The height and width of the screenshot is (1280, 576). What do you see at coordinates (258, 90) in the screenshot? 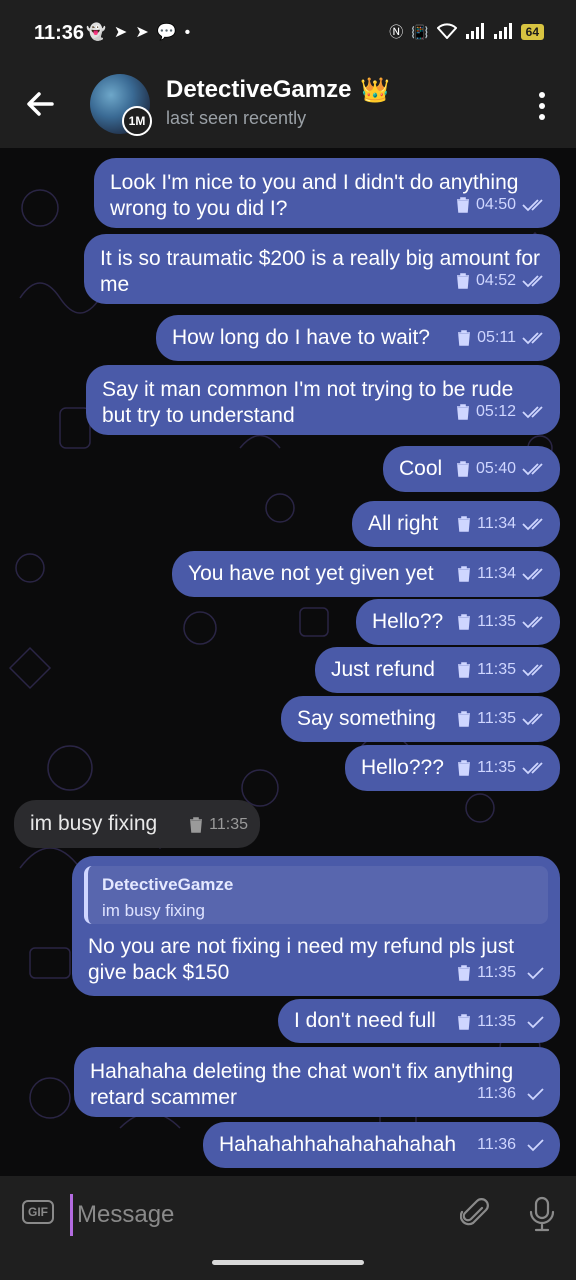
I see `contact-name: DetectiveGamze` at bounding box center [258, 90].